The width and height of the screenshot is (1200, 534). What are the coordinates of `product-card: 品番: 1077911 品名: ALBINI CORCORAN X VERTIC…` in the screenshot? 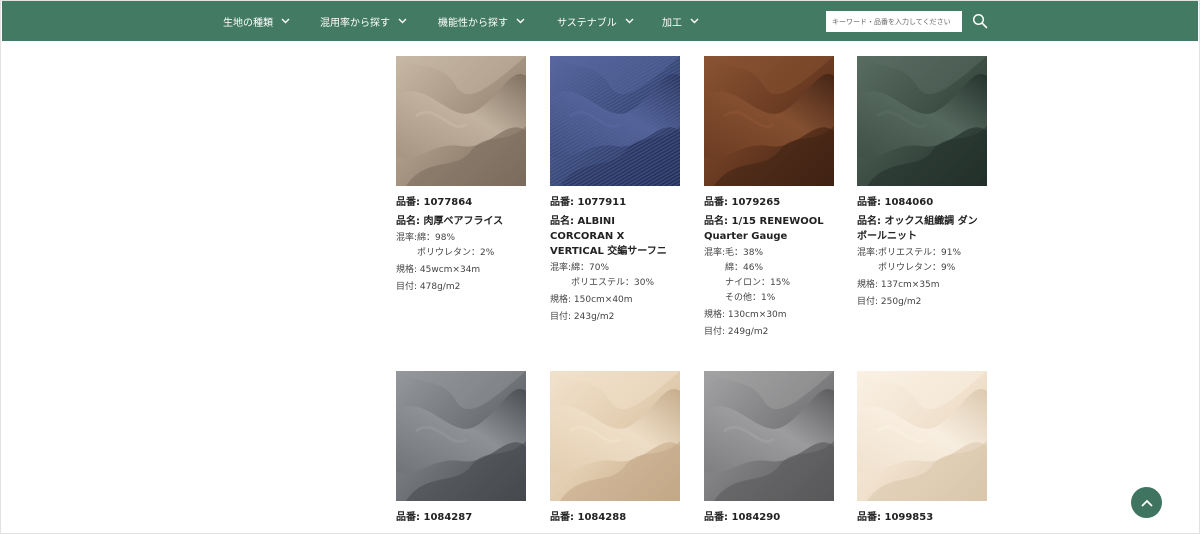 It's located at (615, 190).